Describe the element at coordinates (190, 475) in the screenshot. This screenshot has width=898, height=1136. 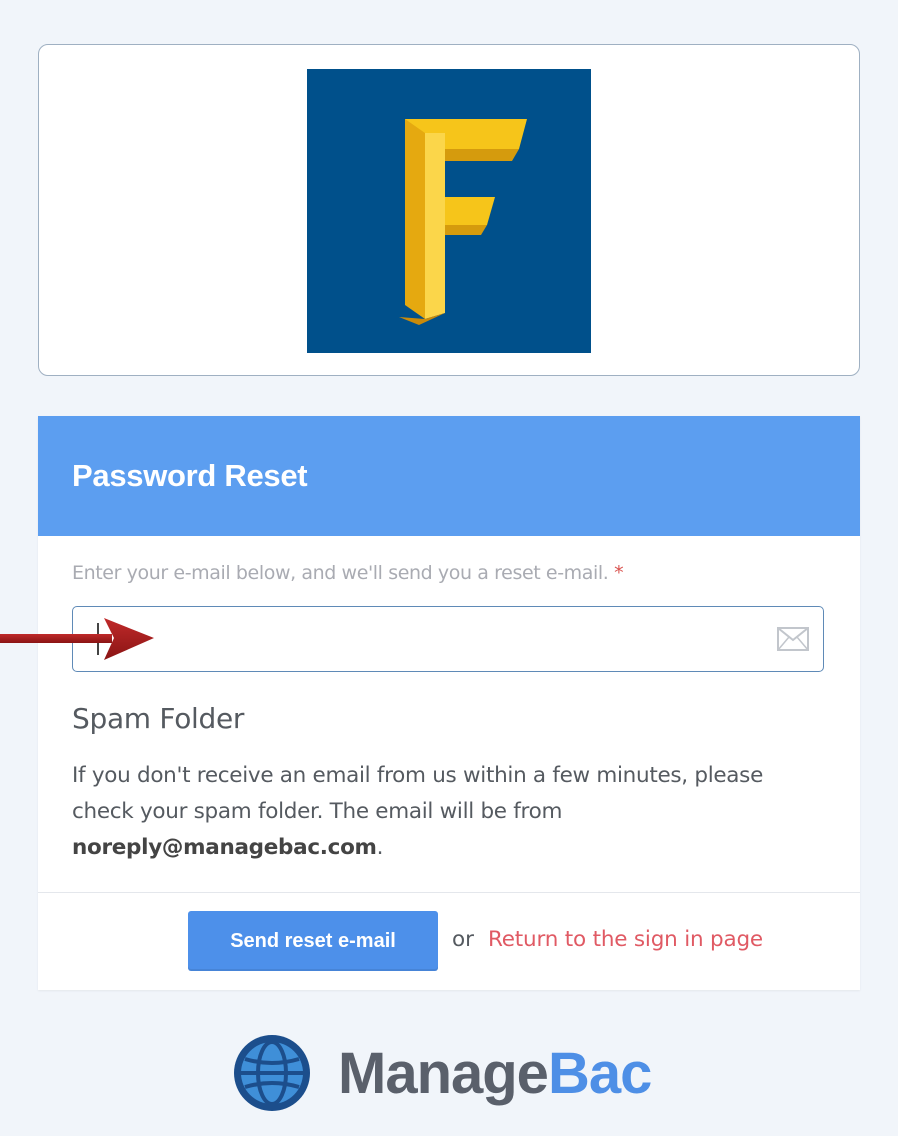
I see `page-title: Password Reset` at that location.